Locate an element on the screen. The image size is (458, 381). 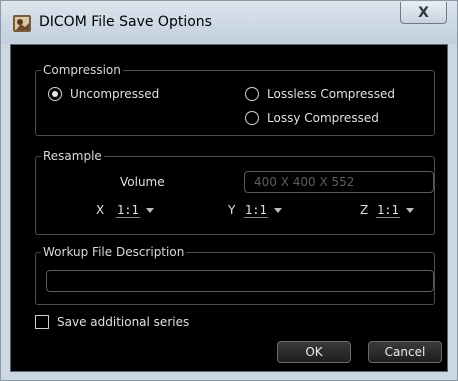
compression-legend: Compression is located at coordinates (82, 70).